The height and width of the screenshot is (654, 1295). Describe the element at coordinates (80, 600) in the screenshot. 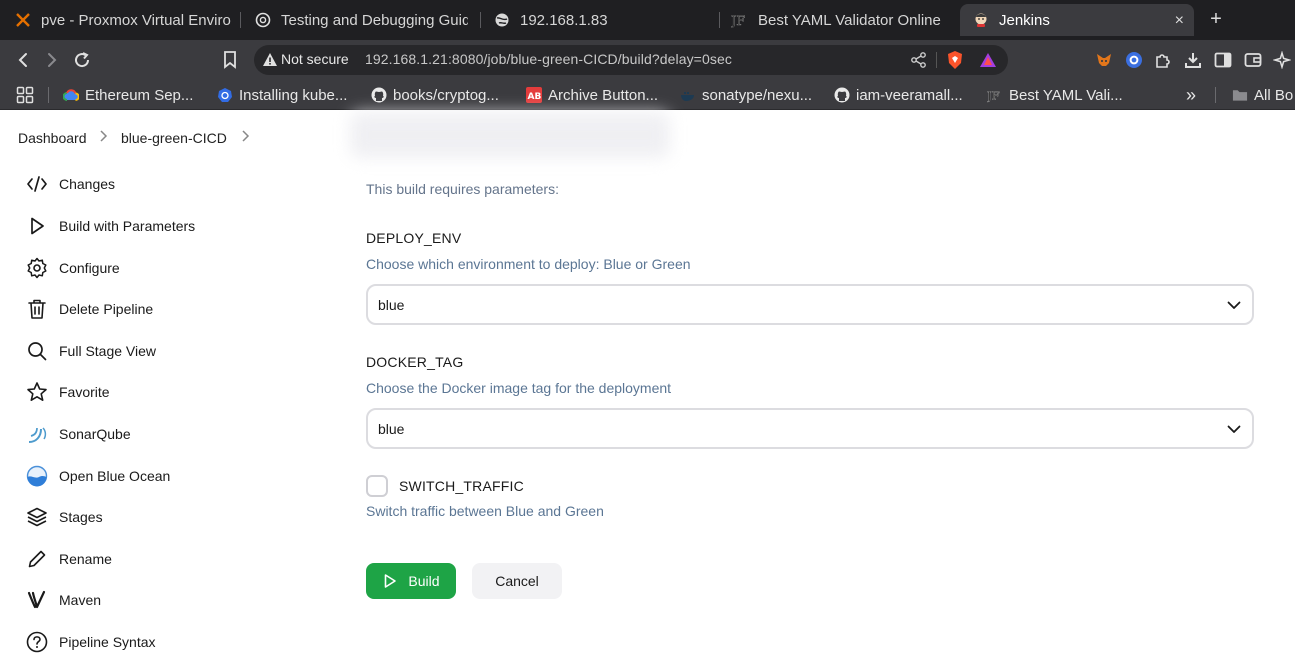

I see `sidebar-item-label: Maven` at that location.